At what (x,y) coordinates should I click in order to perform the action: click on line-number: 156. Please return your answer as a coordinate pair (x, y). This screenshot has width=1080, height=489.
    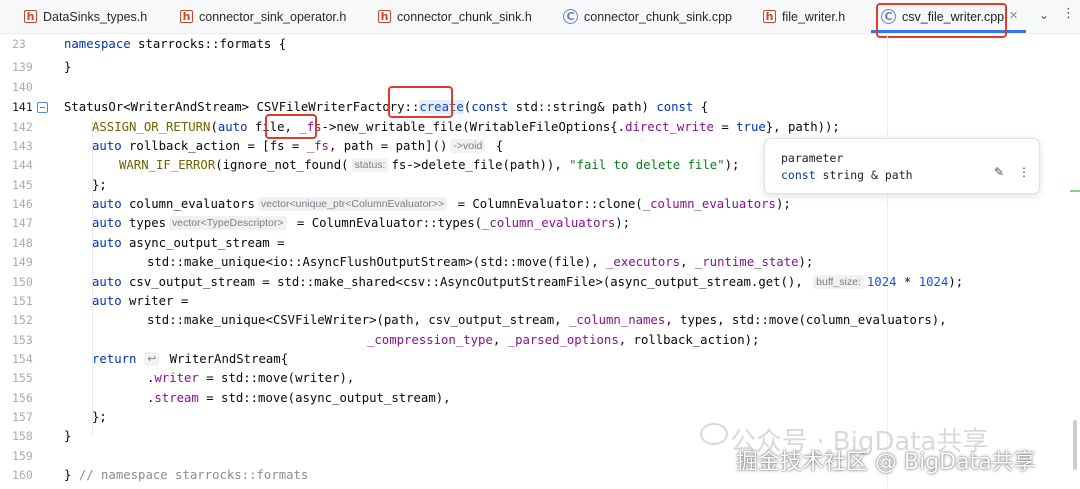
    Looking at the image, I should click on (22, 398).